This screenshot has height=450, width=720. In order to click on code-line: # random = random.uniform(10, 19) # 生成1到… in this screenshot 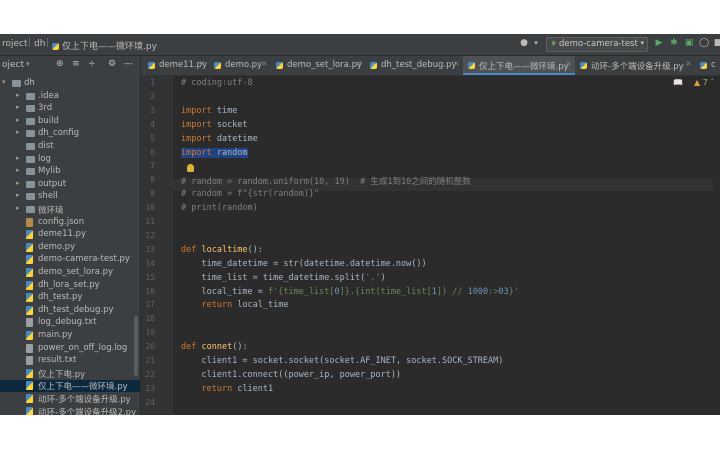, I will do `click(326, 181)`.